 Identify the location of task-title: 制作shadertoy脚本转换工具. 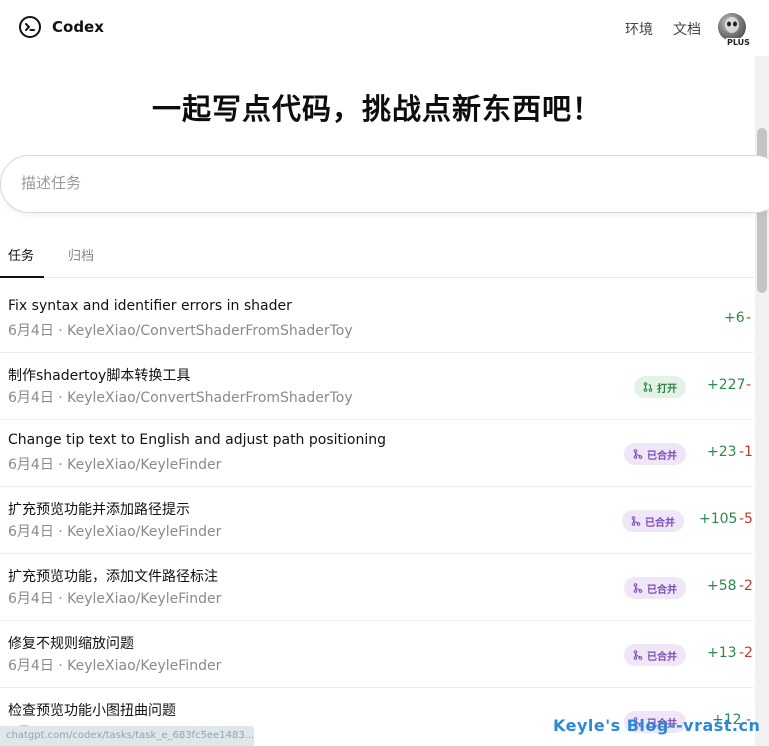
(99, 376).